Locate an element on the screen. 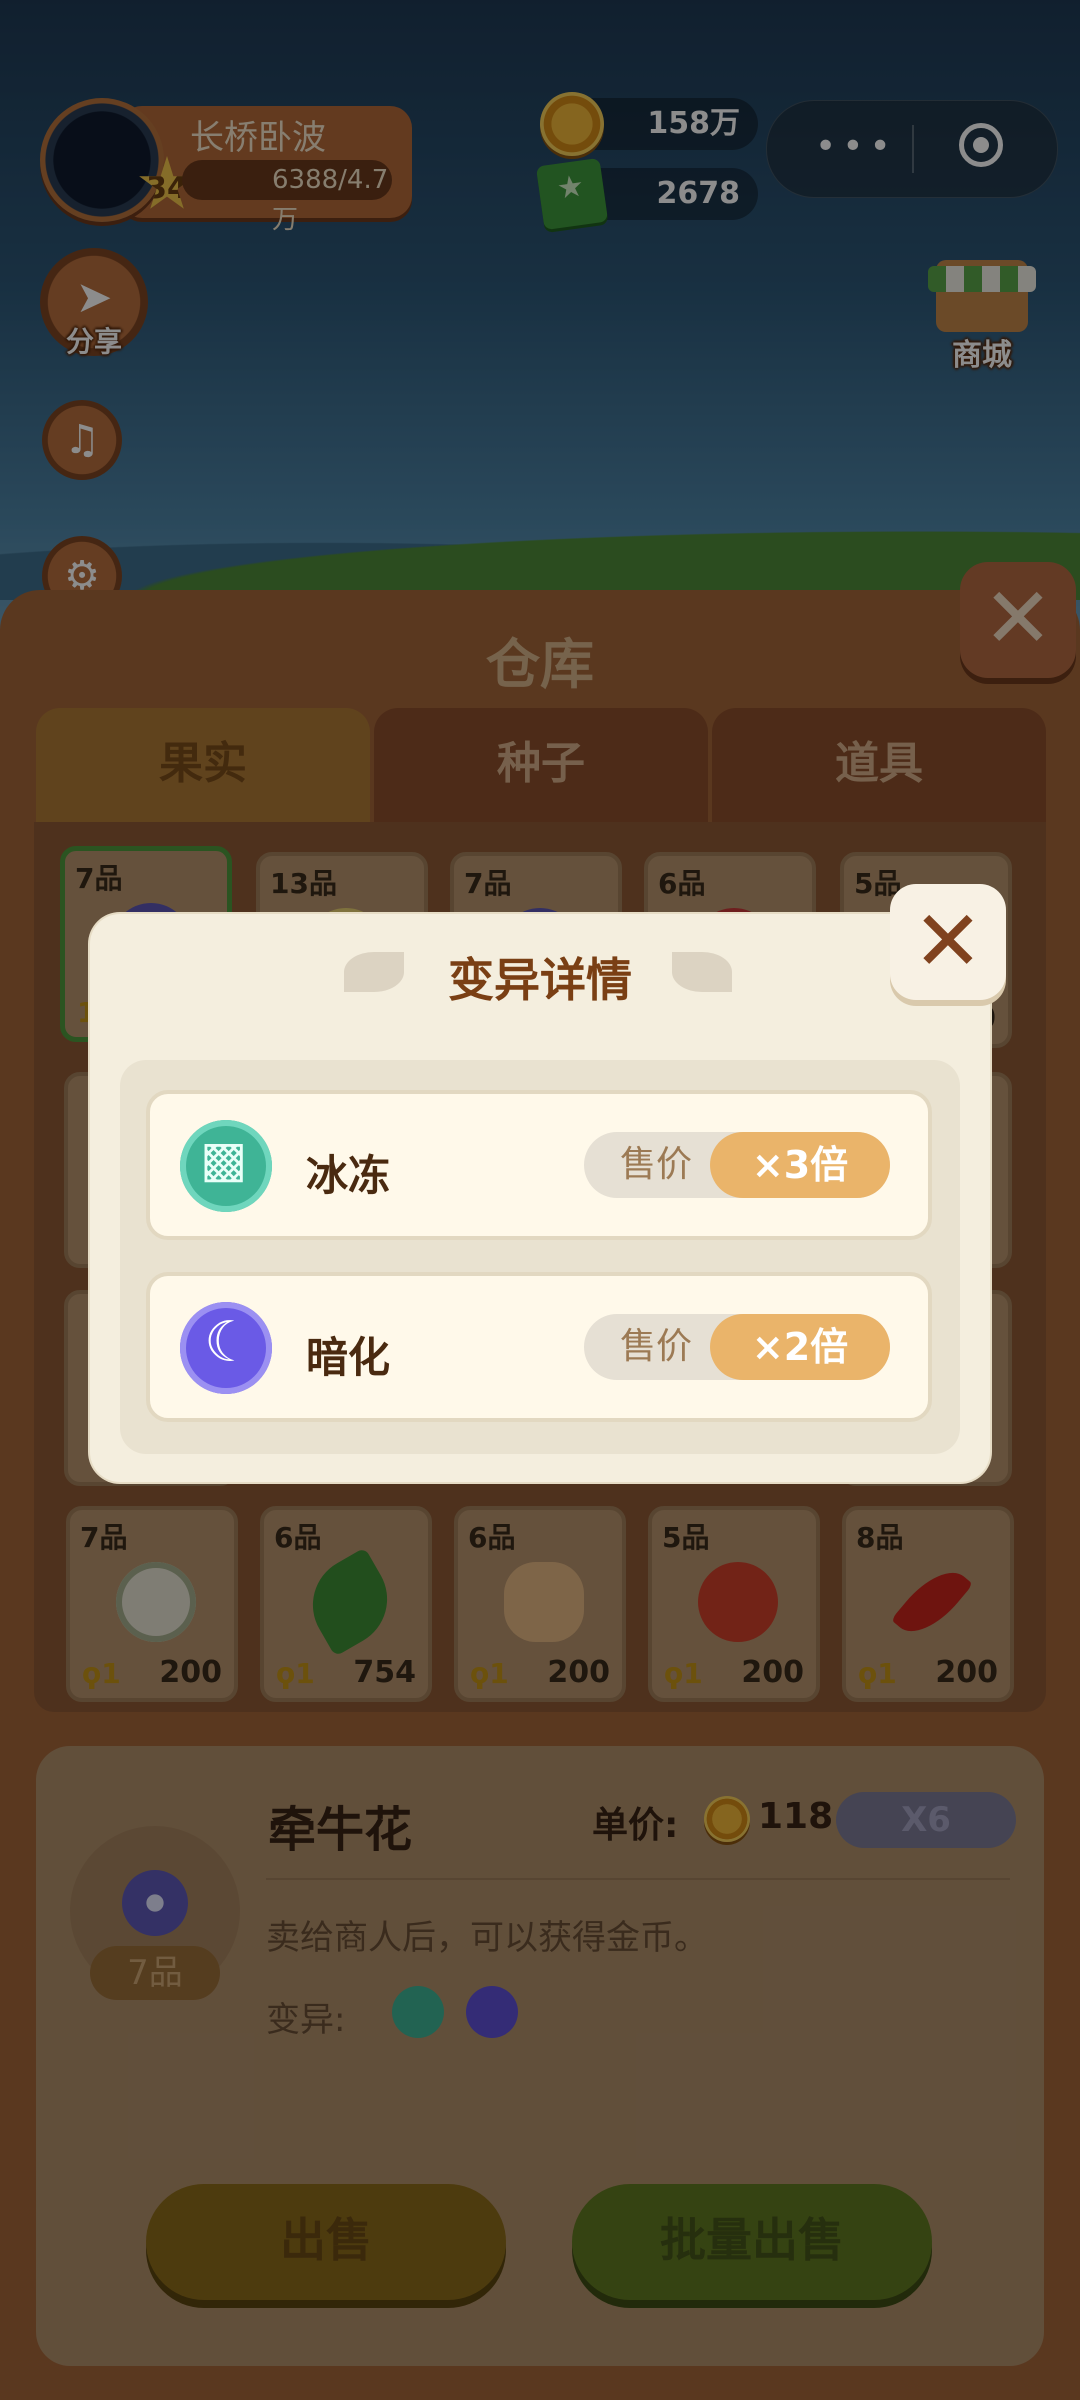 Image resolution: width=1080 pixels, height=2400 pixels. moon-icon is located at coordinates (226, 1348).